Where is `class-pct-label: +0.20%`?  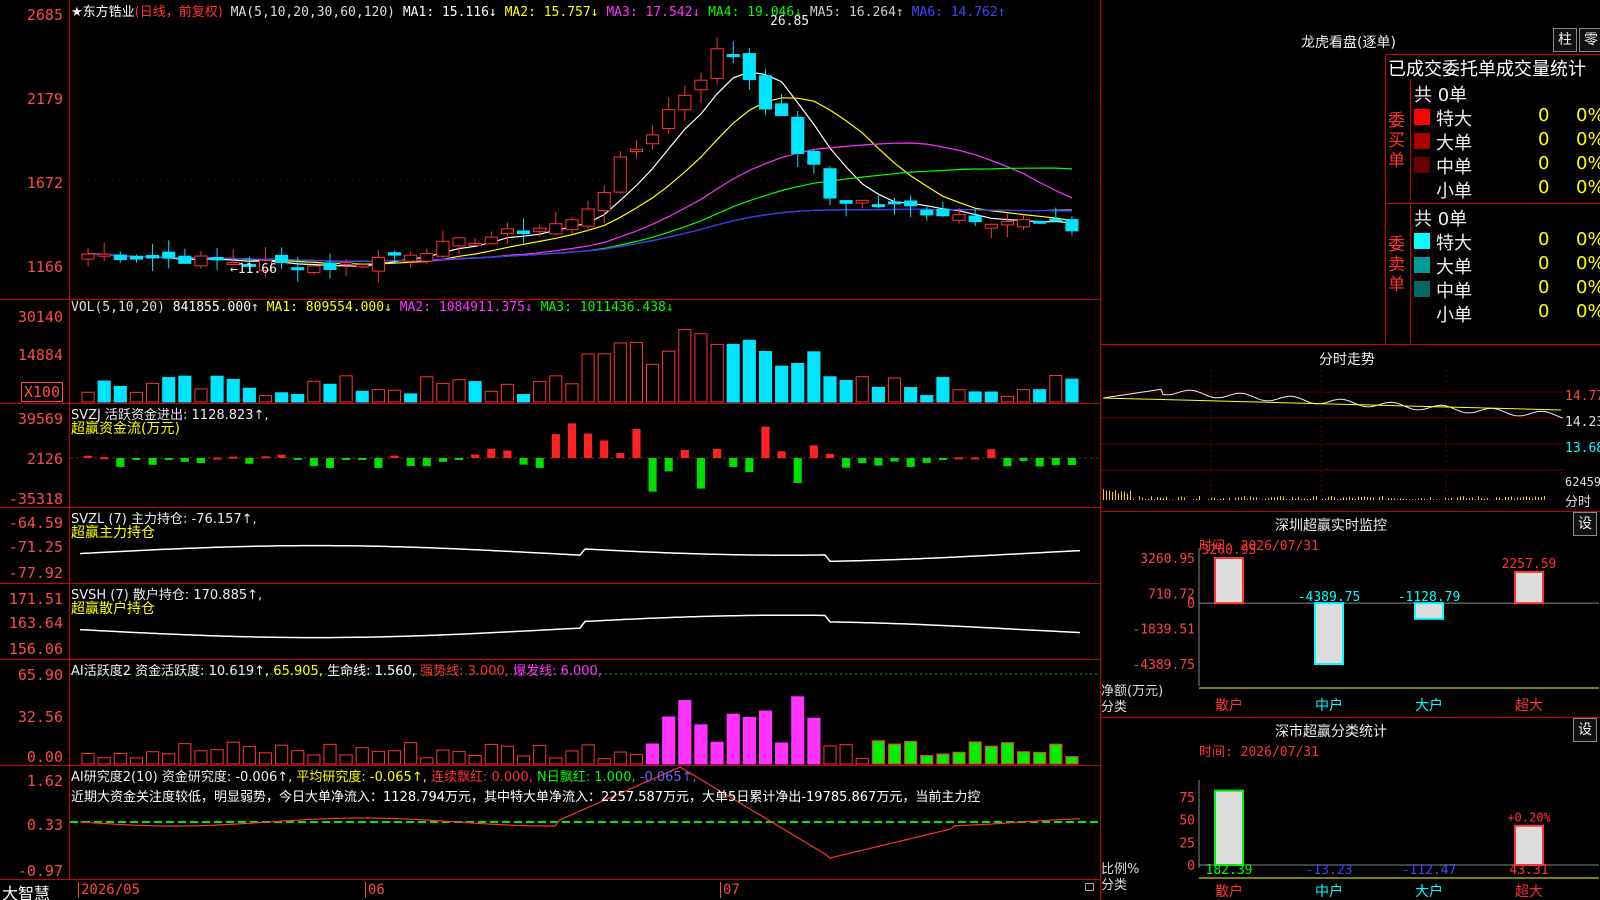 class-pct-label: +0.20% is located at coordinates (1529, 818).